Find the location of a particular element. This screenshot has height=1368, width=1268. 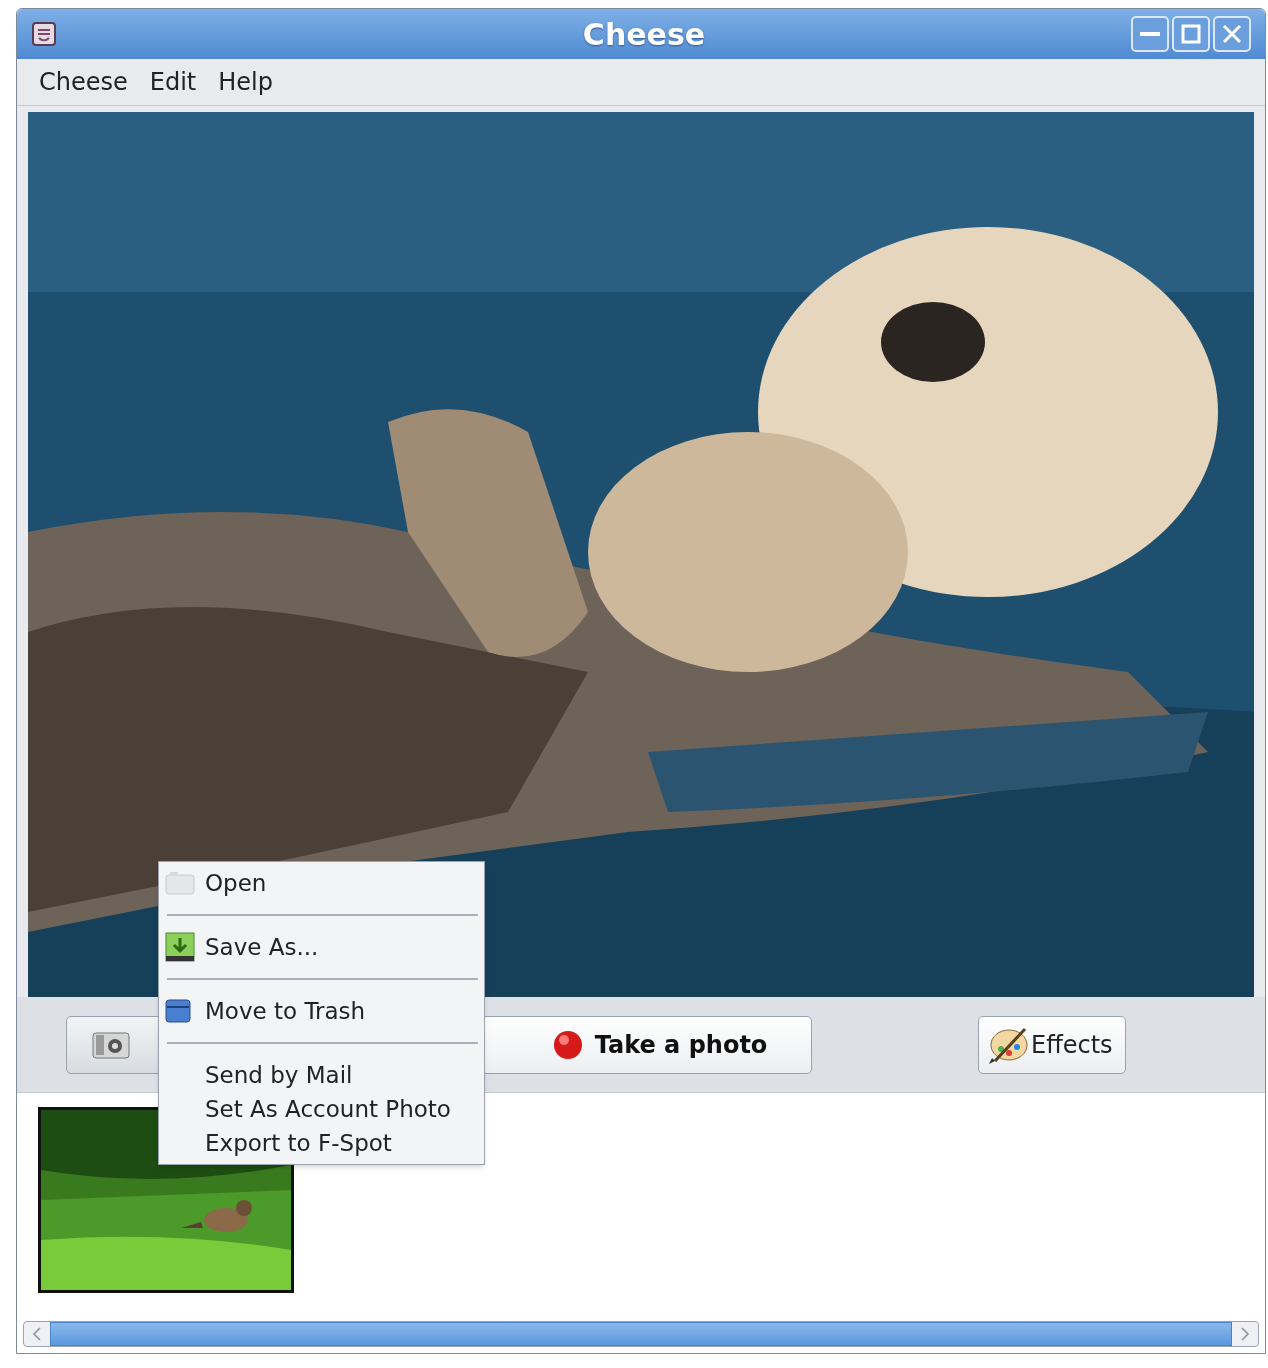

minimize-icon is located at coordinates (1150, 34).